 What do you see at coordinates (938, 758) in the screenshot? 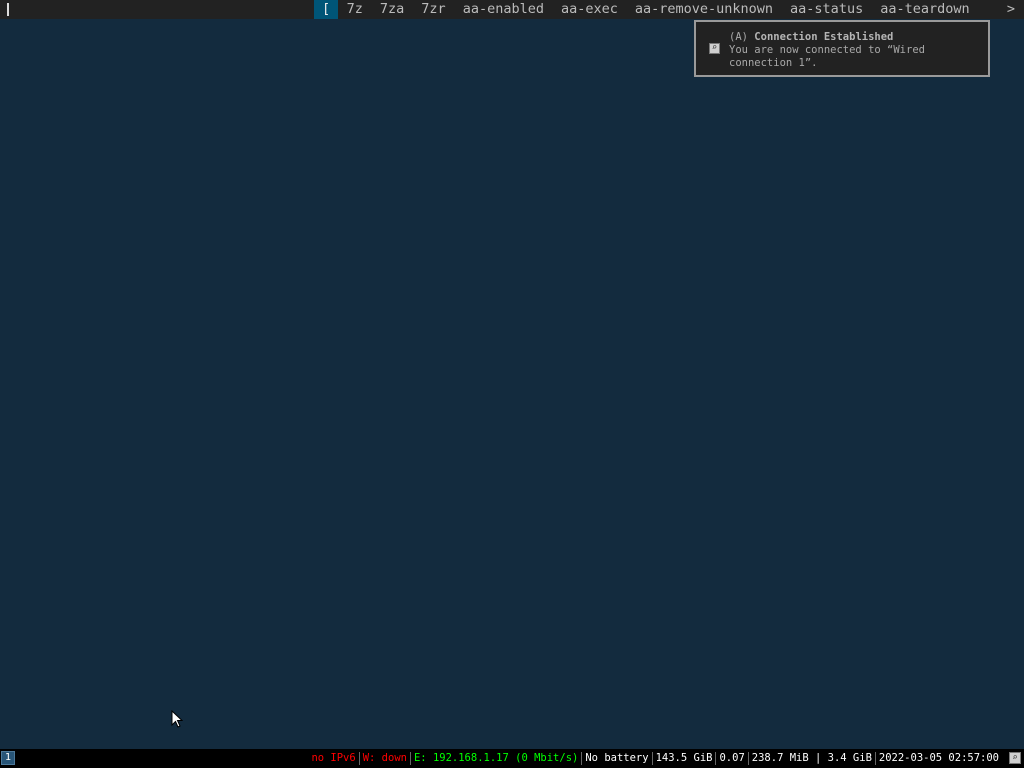
I see `datetime-status: 2022-03-05 02:57:00` at bounding box center [938, 758].